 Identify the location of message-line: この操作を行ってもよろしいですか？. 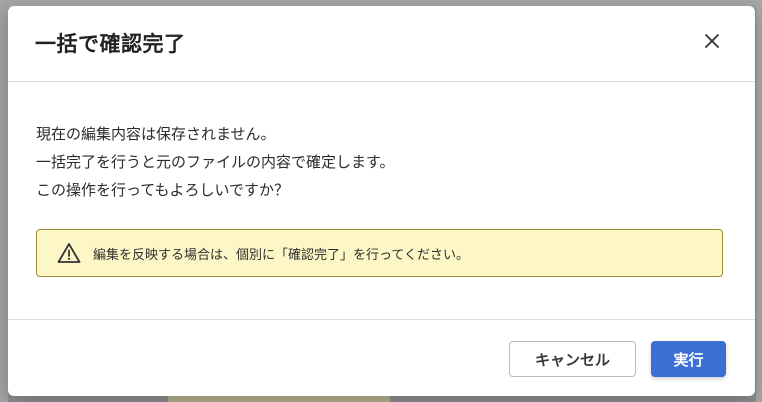
(163, 190).